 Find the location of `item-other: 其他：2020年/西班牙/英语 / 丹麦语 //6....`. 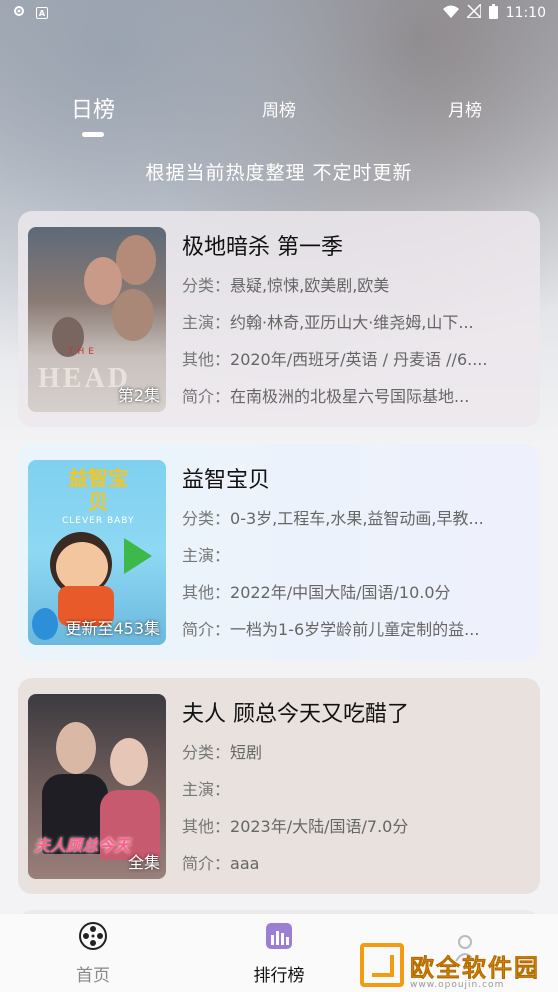

item-other: 其他：2020年/西班牙/英语 / 丹麦语 //6.... is located at coordinates (335, 359).